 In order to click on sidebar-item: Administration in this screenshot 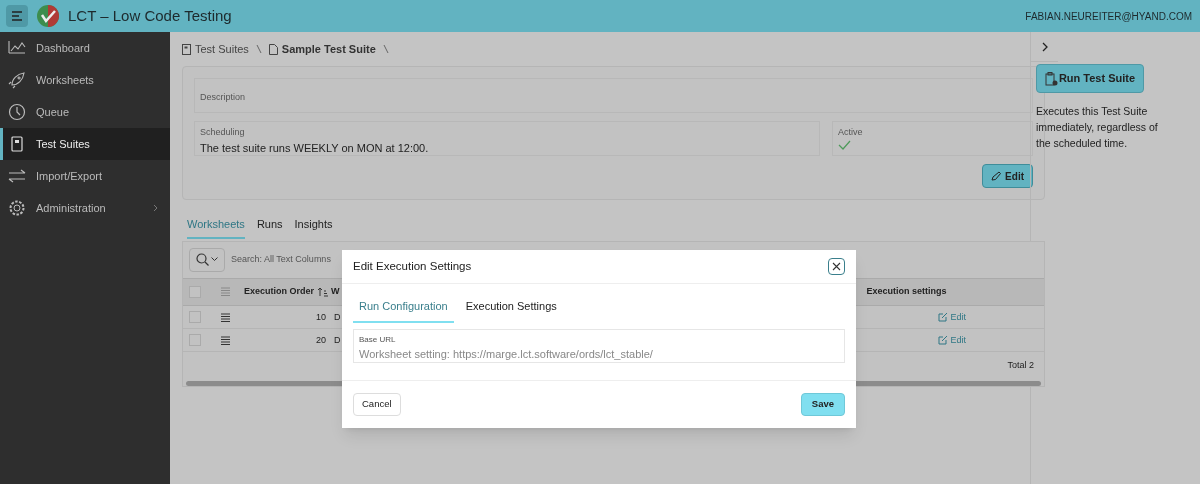, I will do `click(85, 208)`.